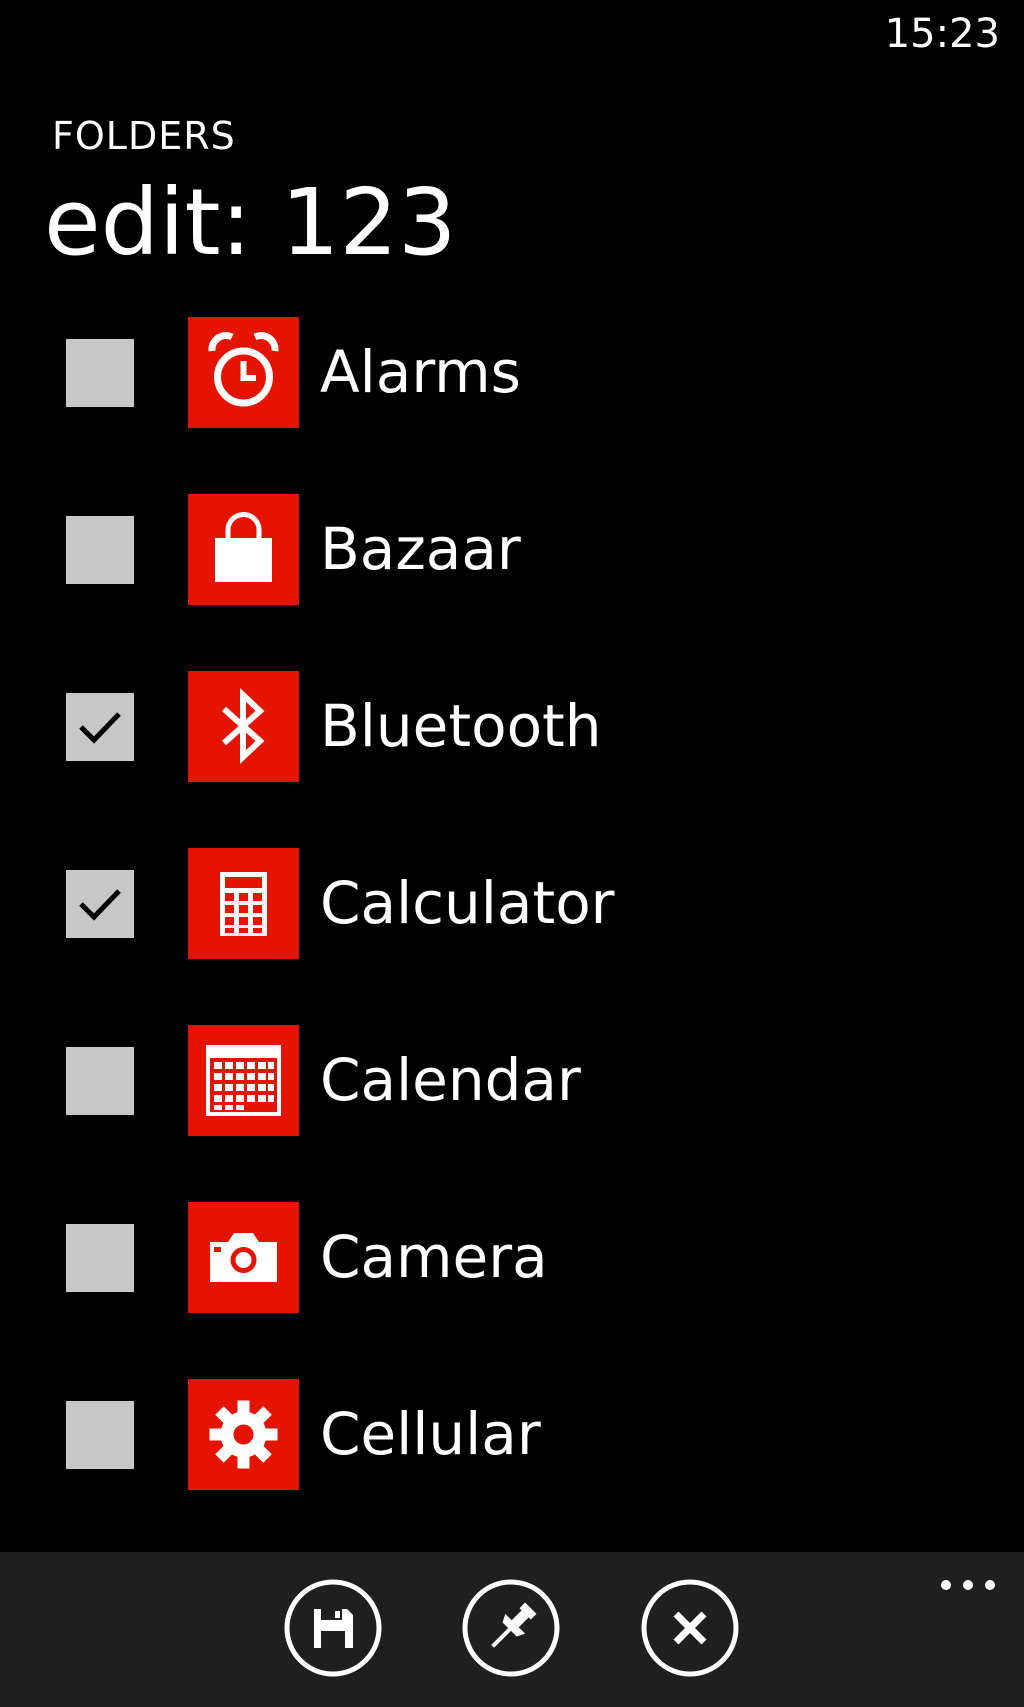 This screenshot has height=1707, width=1024. Describe the element at coordinates (144, 136) in the screenshot. I see `app-title: FOLDERS` at that location.